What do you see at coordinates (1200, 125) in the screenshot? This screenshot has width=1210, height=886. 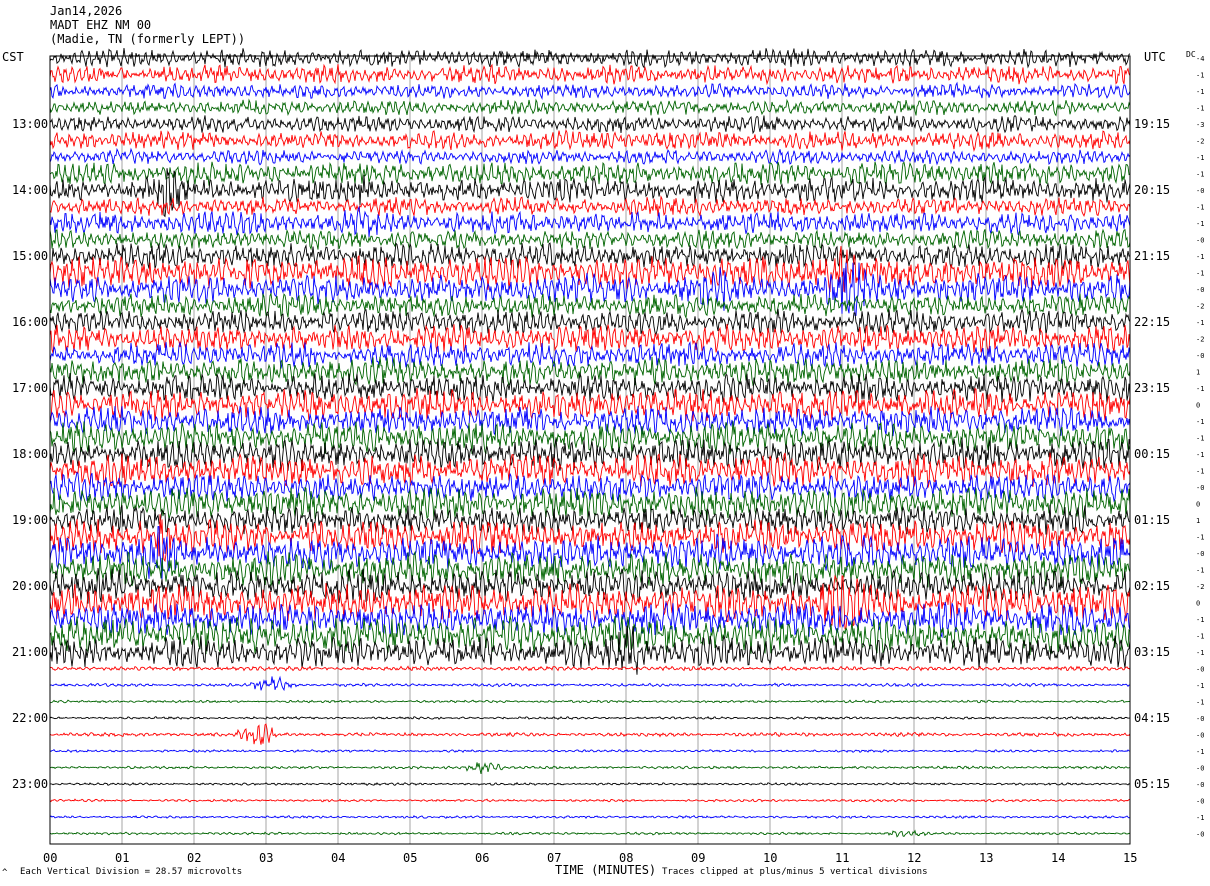 I see `dc-offset-label: -3` at bounding box center [1200, 125].